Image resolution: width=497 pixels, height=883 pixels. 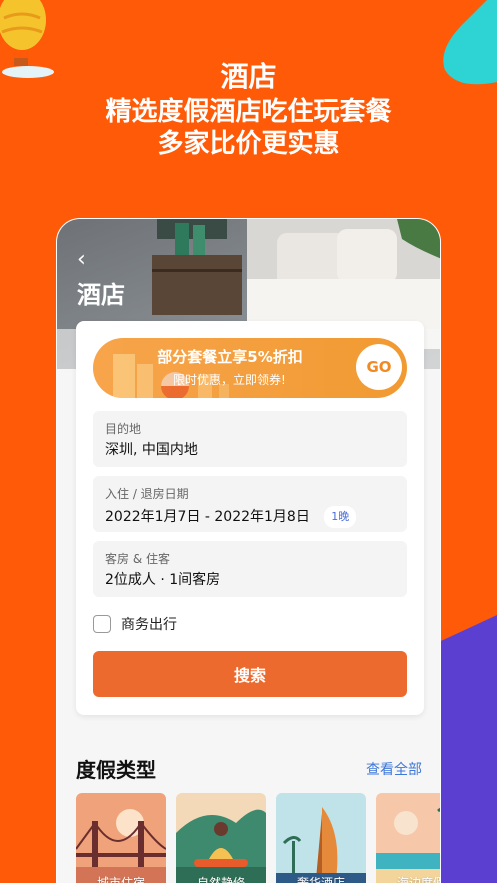 I want to click on back-button: ‹, so click(x=81, y=260).